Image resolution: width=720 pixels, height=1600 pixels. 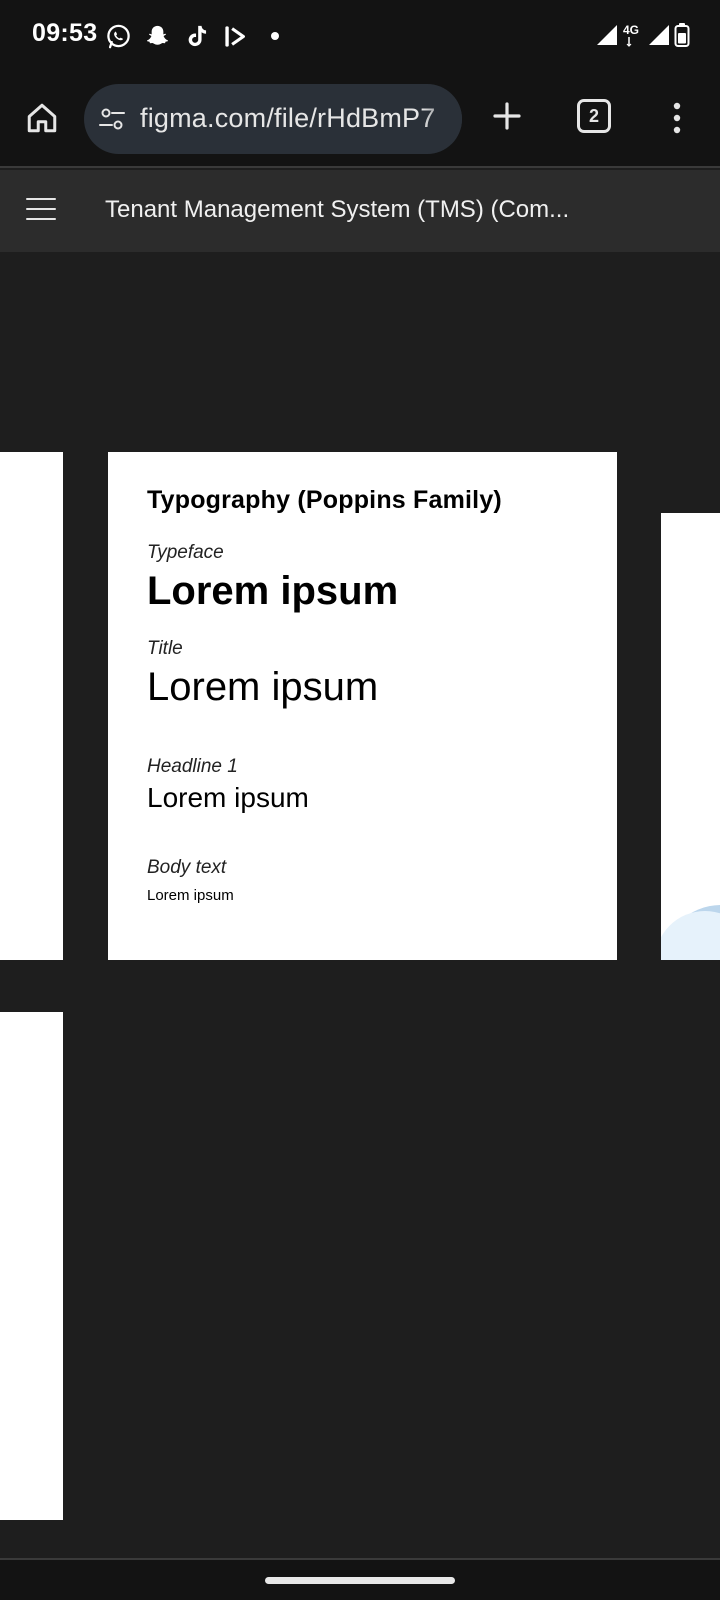 What do you see at coordinates (631, 30) in the screenshot?
I see `network-label: 4G` at bounding box center [631, 30].